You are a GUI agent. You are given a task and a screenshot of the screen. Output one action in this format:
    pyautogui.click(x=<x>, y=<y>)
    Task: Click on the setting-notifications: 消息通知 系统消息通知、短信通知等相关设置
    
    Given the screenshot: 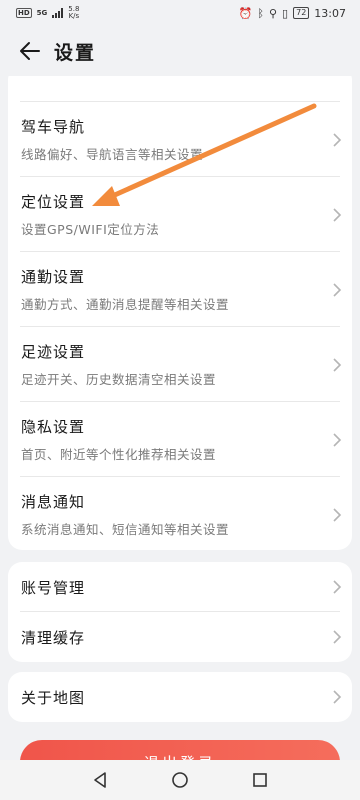 What is the action you would take?
    pyautogui.click(x=180, y=513)
    